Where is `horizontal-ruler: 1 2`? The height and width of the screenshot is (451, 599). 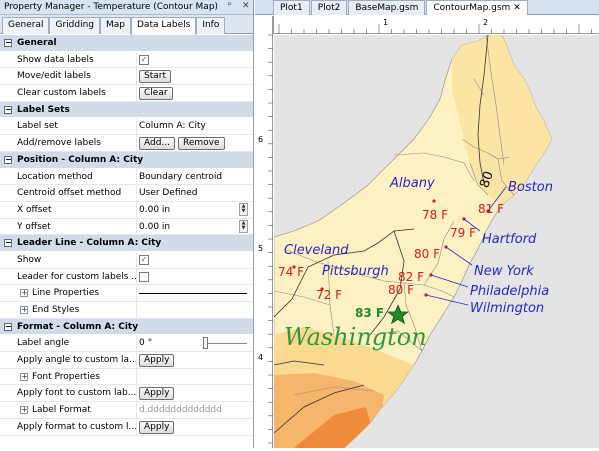 horizontal-ruler: 1 2 is located at coordinates (436, 25).